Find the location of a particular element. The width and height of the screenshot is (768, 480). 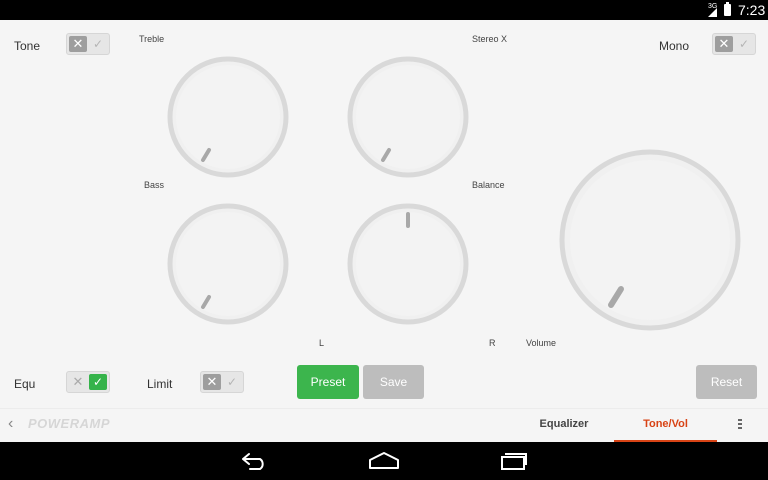

system-nav-bar is located at coordinates (384, 461).